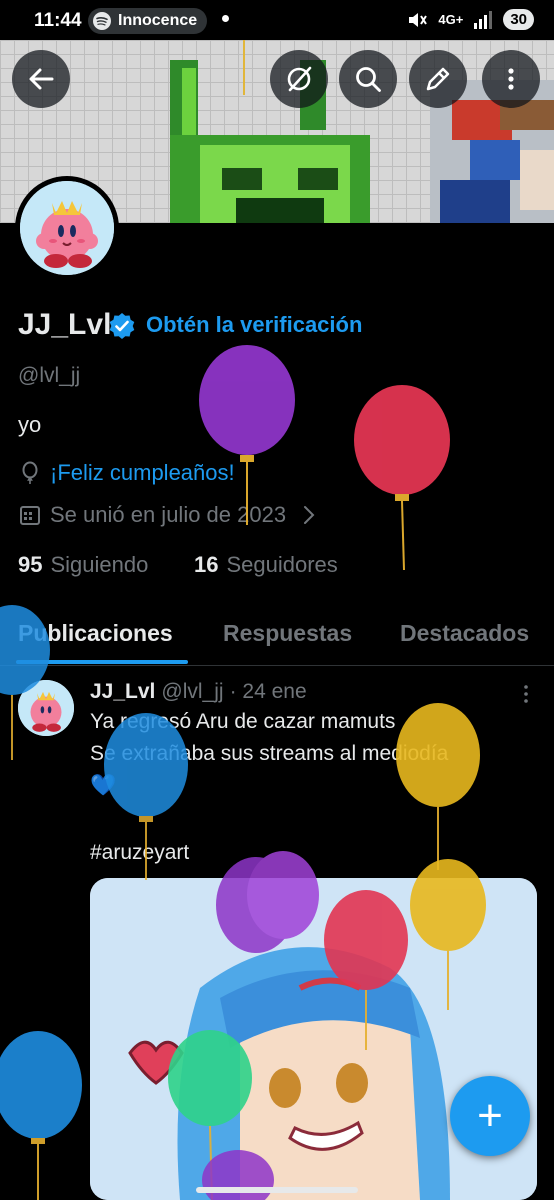 This screenshot has height=1200, width=554. What do you see at coordinates (282, 564) in the screenshot?
I see `followers-label: Seguidores` at bounding box center [282, 564].